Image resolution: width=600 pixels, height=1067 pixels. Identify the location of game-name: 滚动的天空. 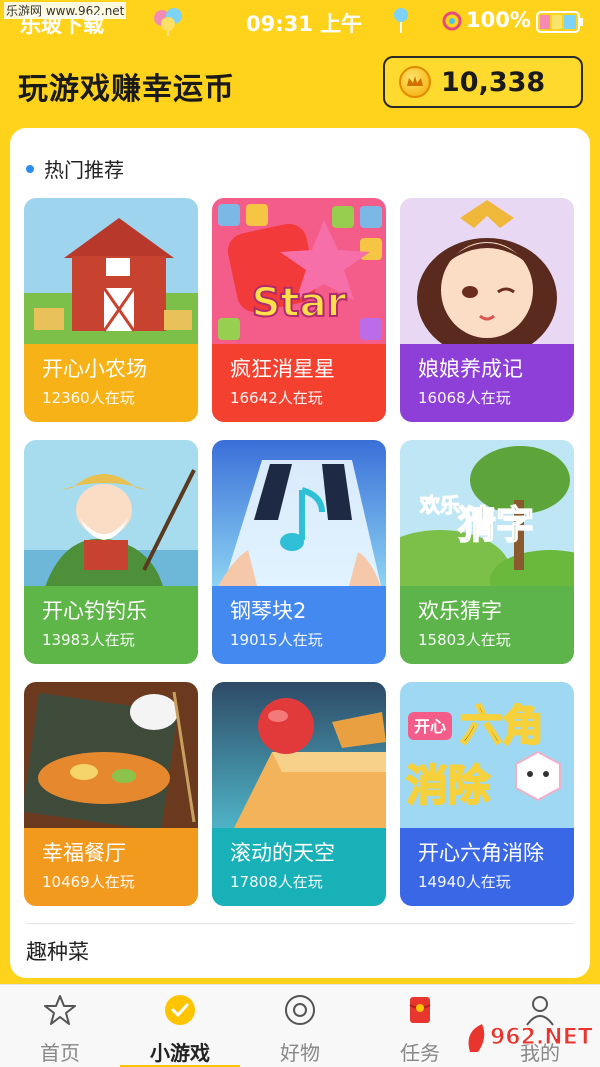
(282, 853).